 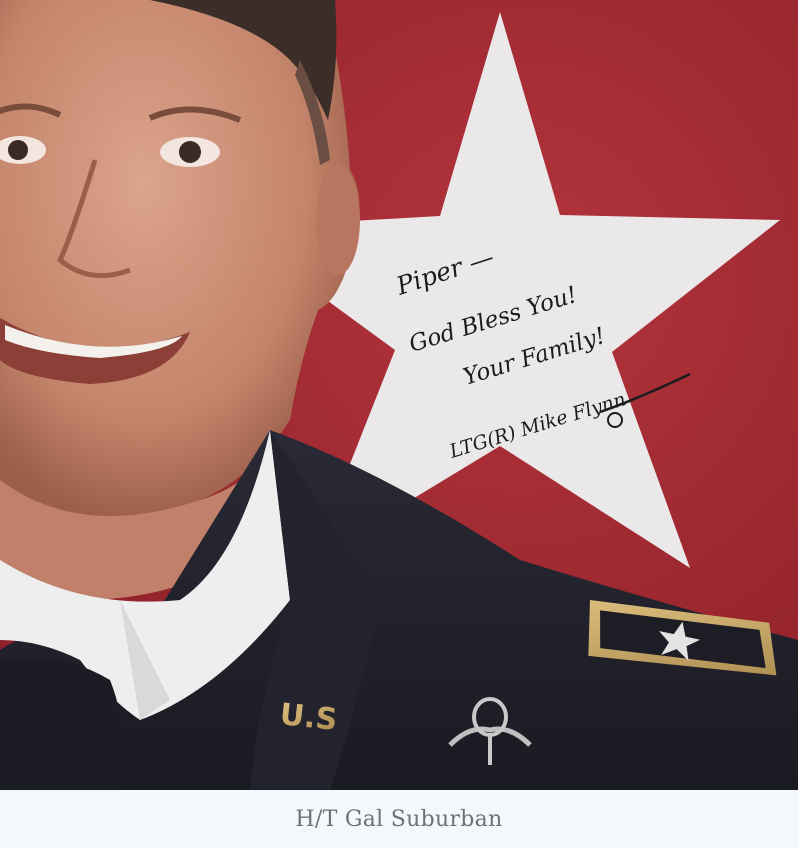 I want to click on us-collar-insignia: U.S, so click(x=308, y=717).